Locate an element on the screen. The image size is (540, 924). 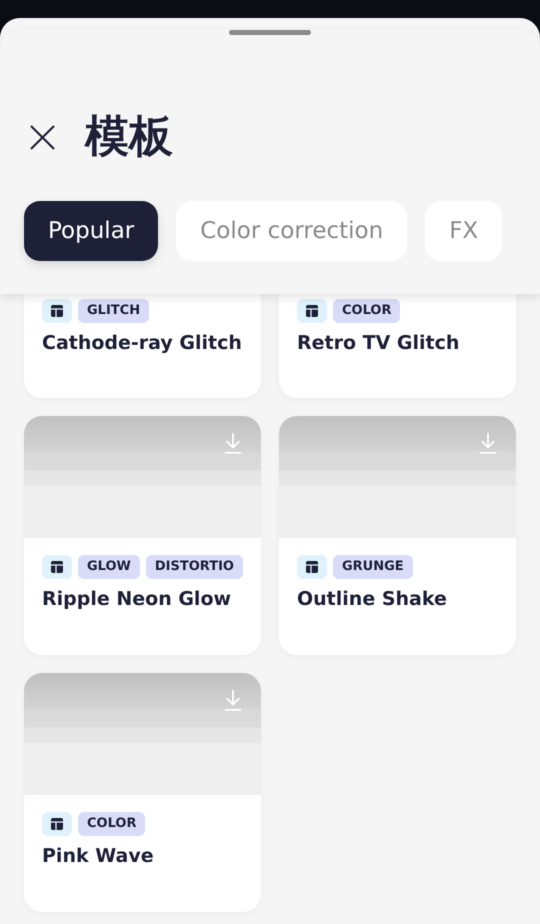
template-card: GLITCH Cathode-ray Glitch is located at coordinates (142, 346).